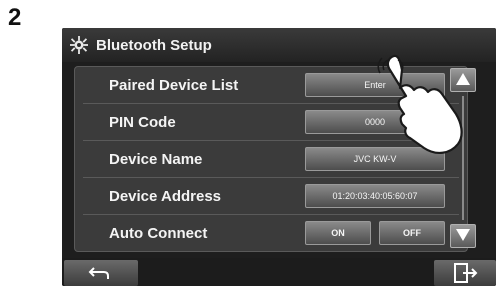 This screenshot has width=500, height=292. I want to click on triangle-down-icon, so click(463, 235).